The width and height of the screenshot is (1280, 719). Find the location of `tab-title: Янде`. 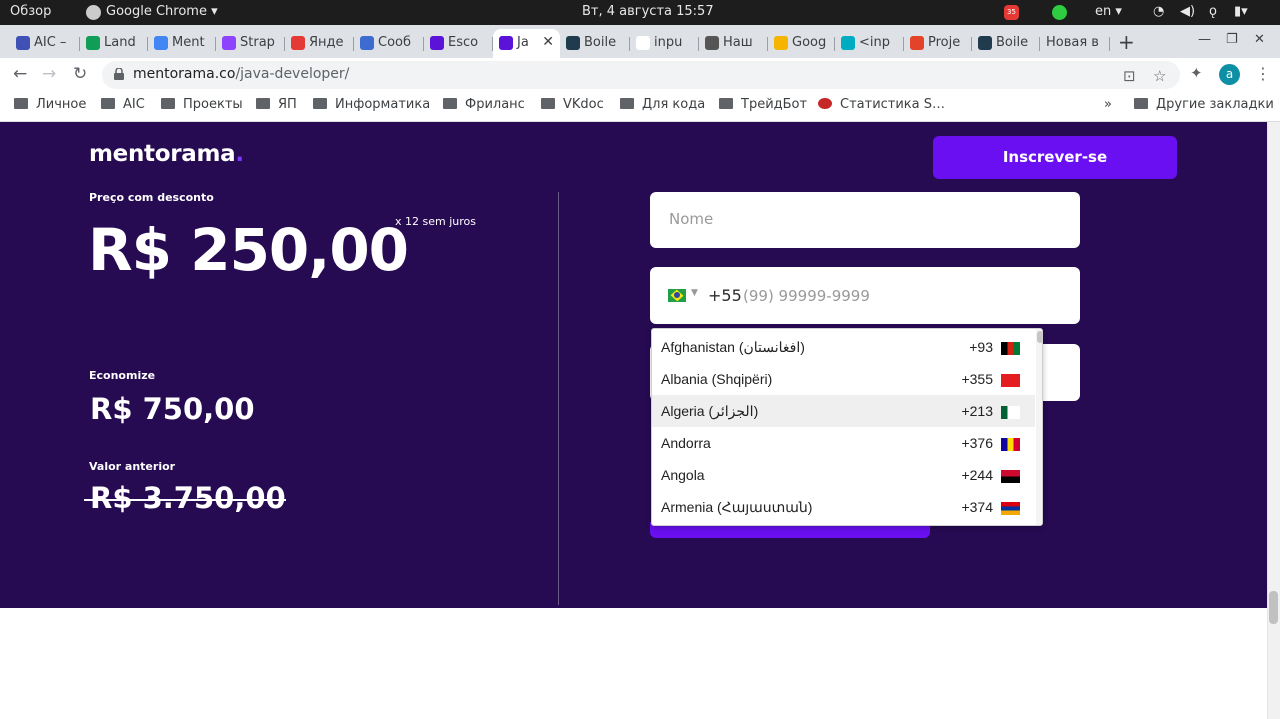

tab-title: Янде is located at coordinates (326, 42).